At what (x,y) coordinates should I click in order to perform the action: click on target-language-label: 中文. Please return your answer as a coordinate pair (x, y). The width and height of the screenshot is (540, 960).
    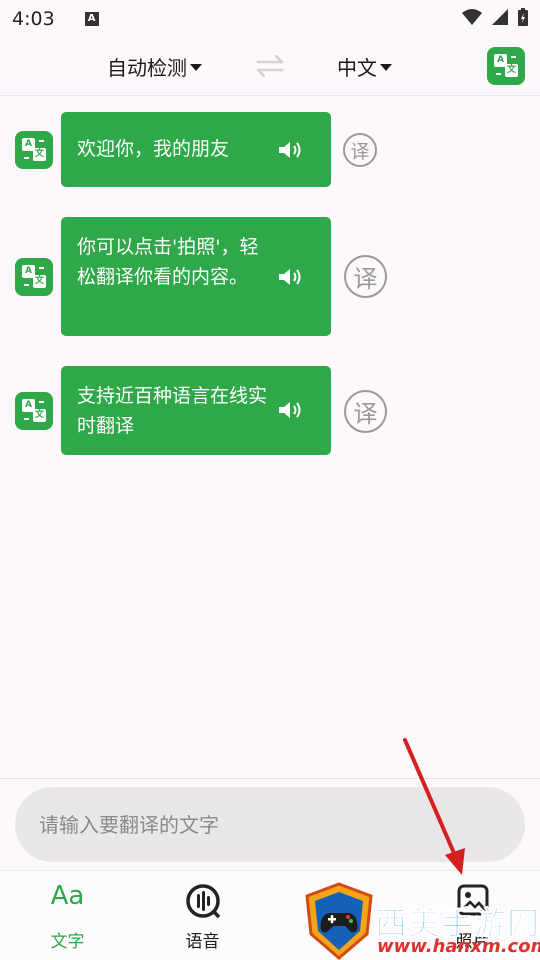
    Looking at the image, I should click on (357, 68).